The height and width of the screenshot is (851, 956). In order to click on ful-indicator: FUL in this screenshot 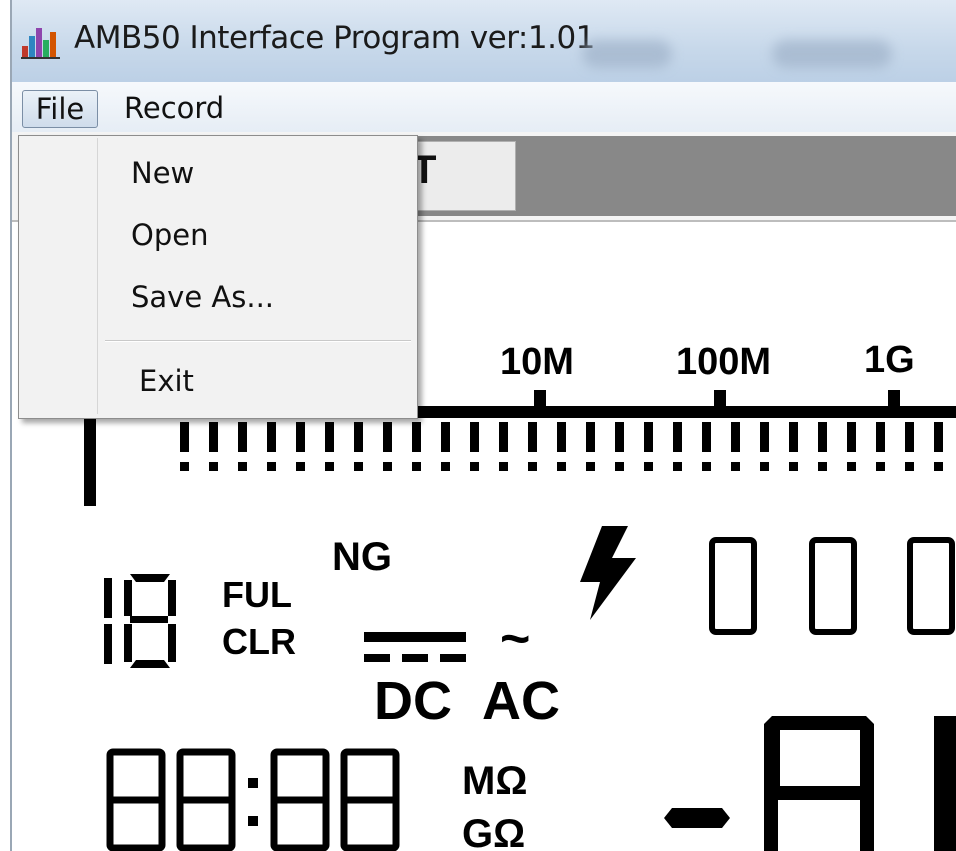, I will do `click(257, 594)`.